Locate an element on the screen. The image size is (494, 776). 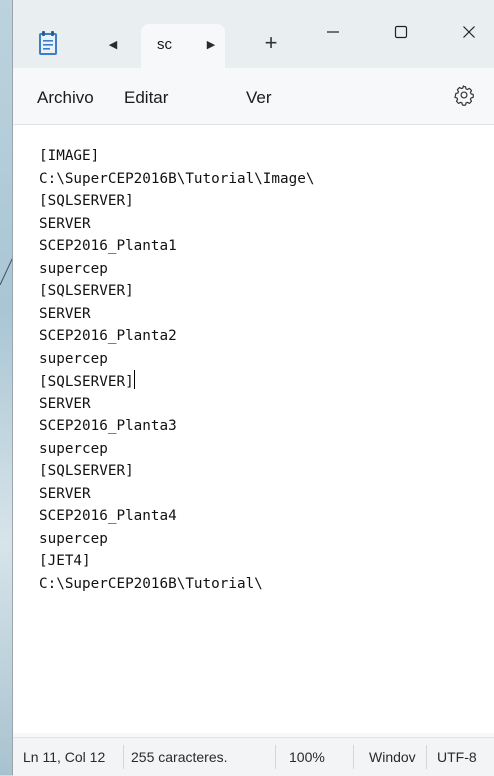
character-count: 255 caracteres. is located at coordinates (179, 757).